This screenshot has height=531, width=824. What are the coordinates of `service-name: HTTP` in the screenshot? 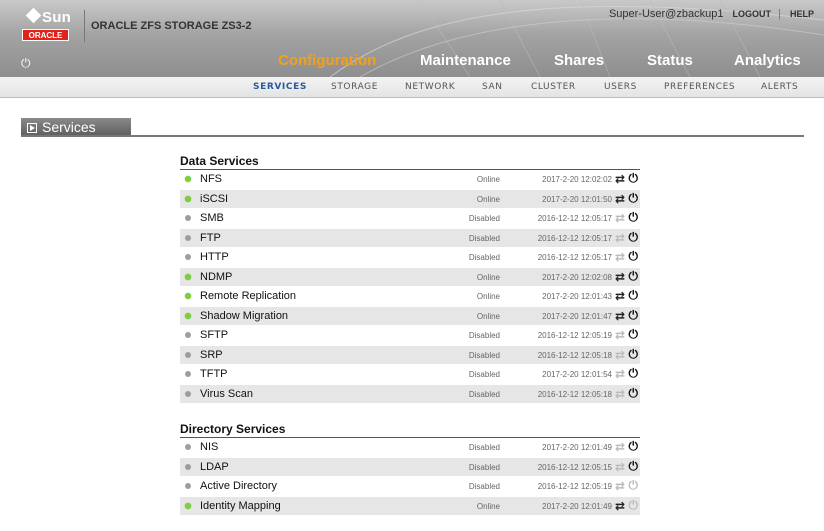 It's located at (214, 257).